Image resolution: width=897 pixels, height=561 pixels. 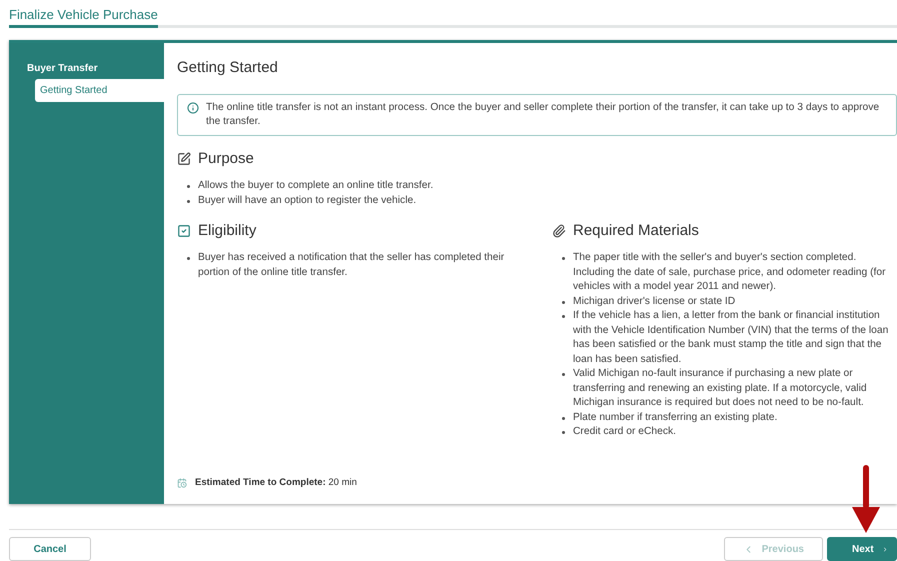 I want to click on notice-text: The online title transfer is not an instant process. Once the buyer and seller complete their portion of the transfer, it can take up to 3 days to approve the transfer., so click(x=543, y=115).